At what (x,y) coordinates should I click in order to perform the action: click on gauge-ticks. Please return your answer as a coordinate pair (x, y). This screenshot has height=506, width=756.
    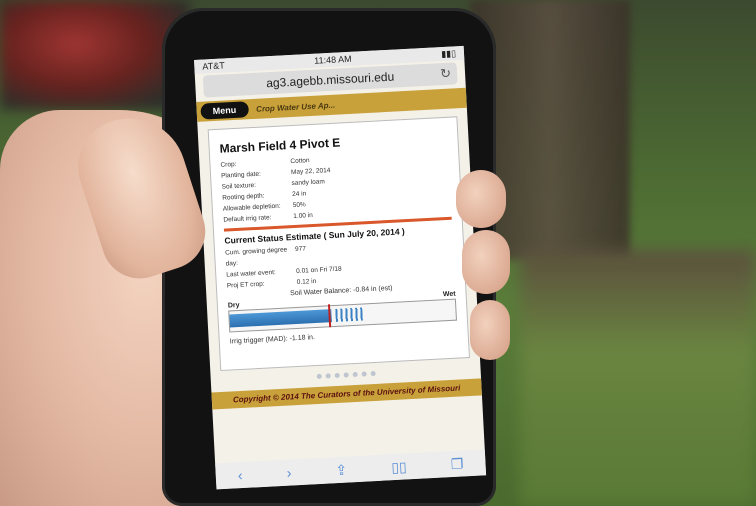
    Looking at the image, I should click on (349, 314).